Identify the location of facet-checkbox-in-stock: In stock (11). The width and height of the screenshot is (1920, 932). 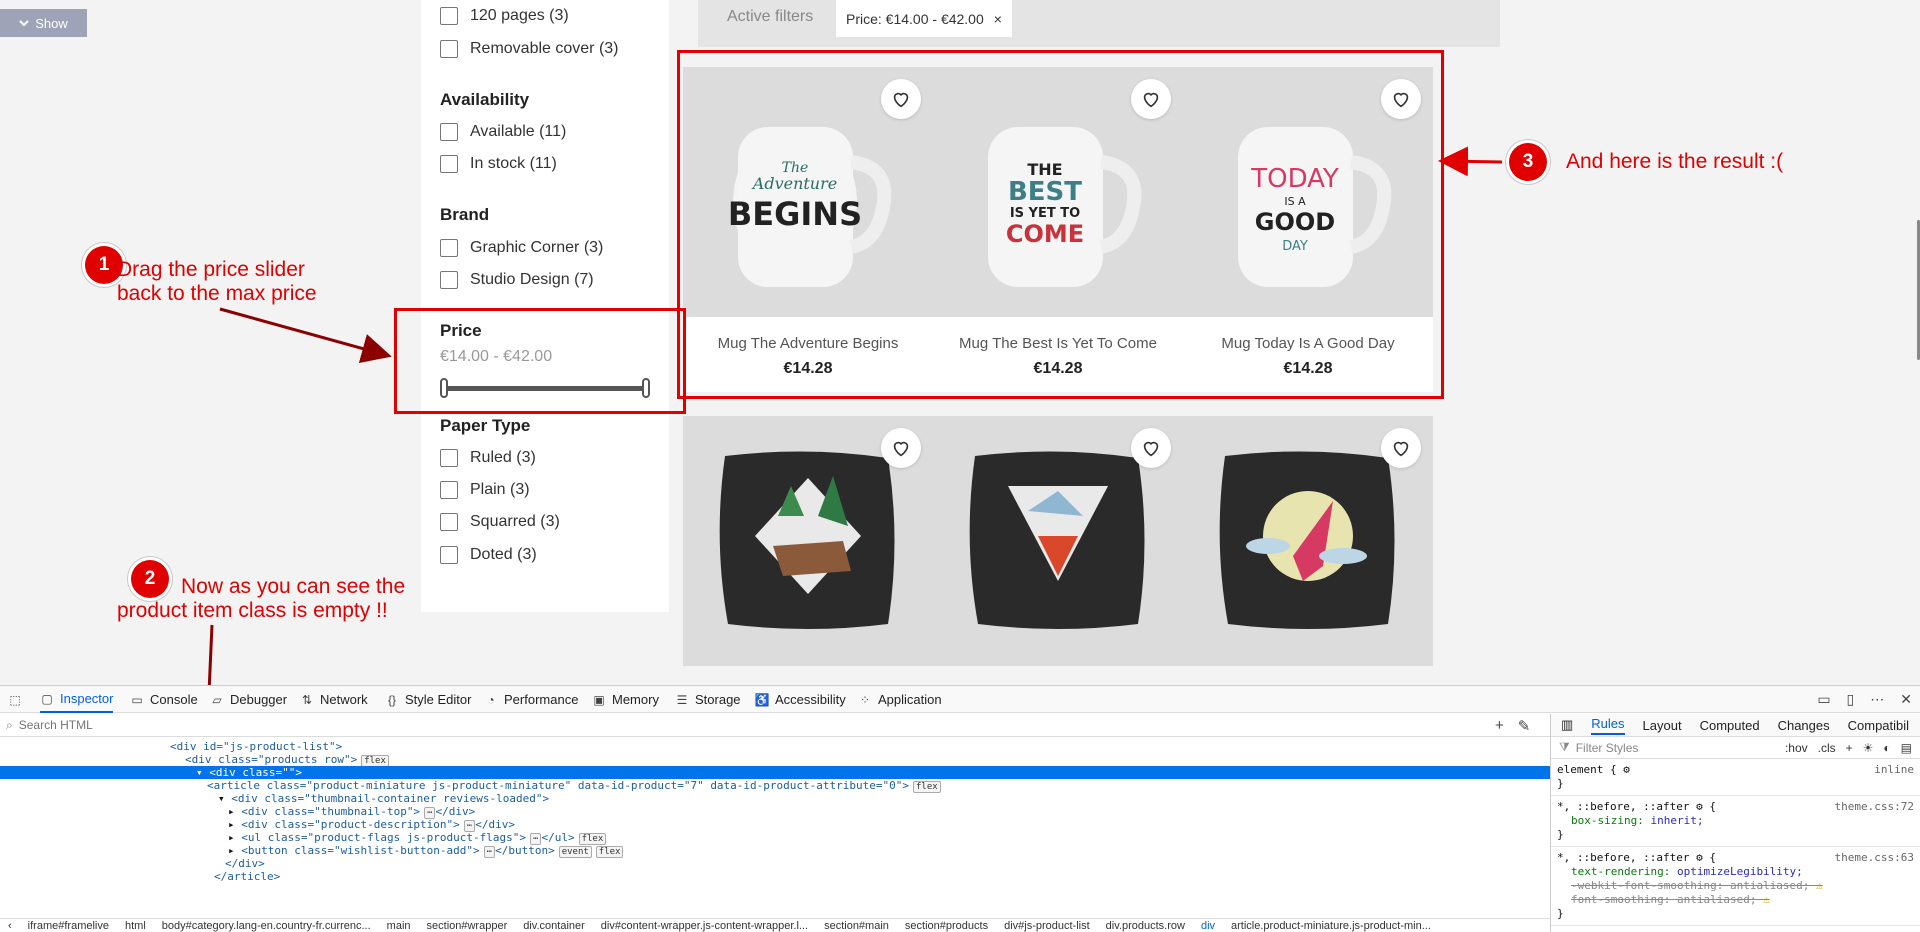
(498, 164).